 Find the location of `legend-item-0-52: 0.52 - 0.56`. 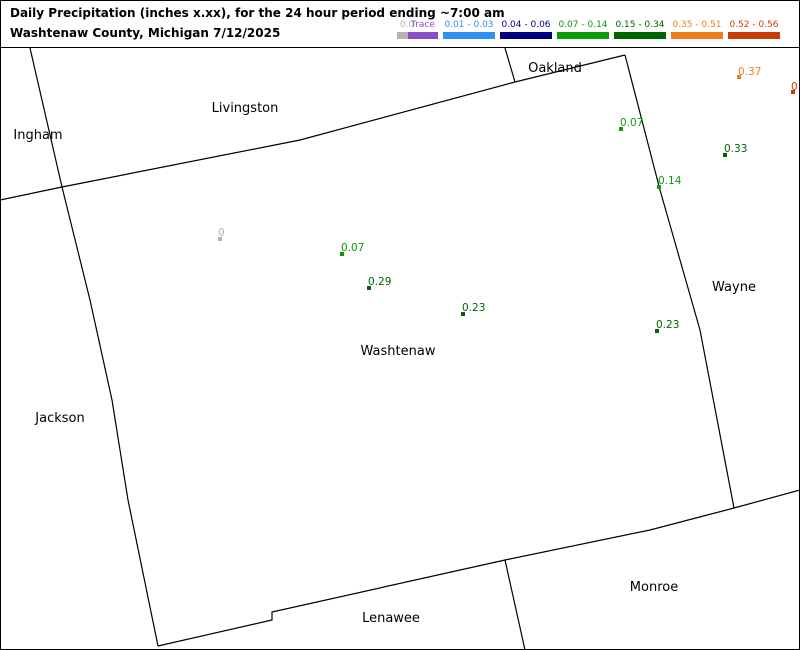

legend-item-0-52: 0.52 - 0.56 is located at coordinates (754, 29).